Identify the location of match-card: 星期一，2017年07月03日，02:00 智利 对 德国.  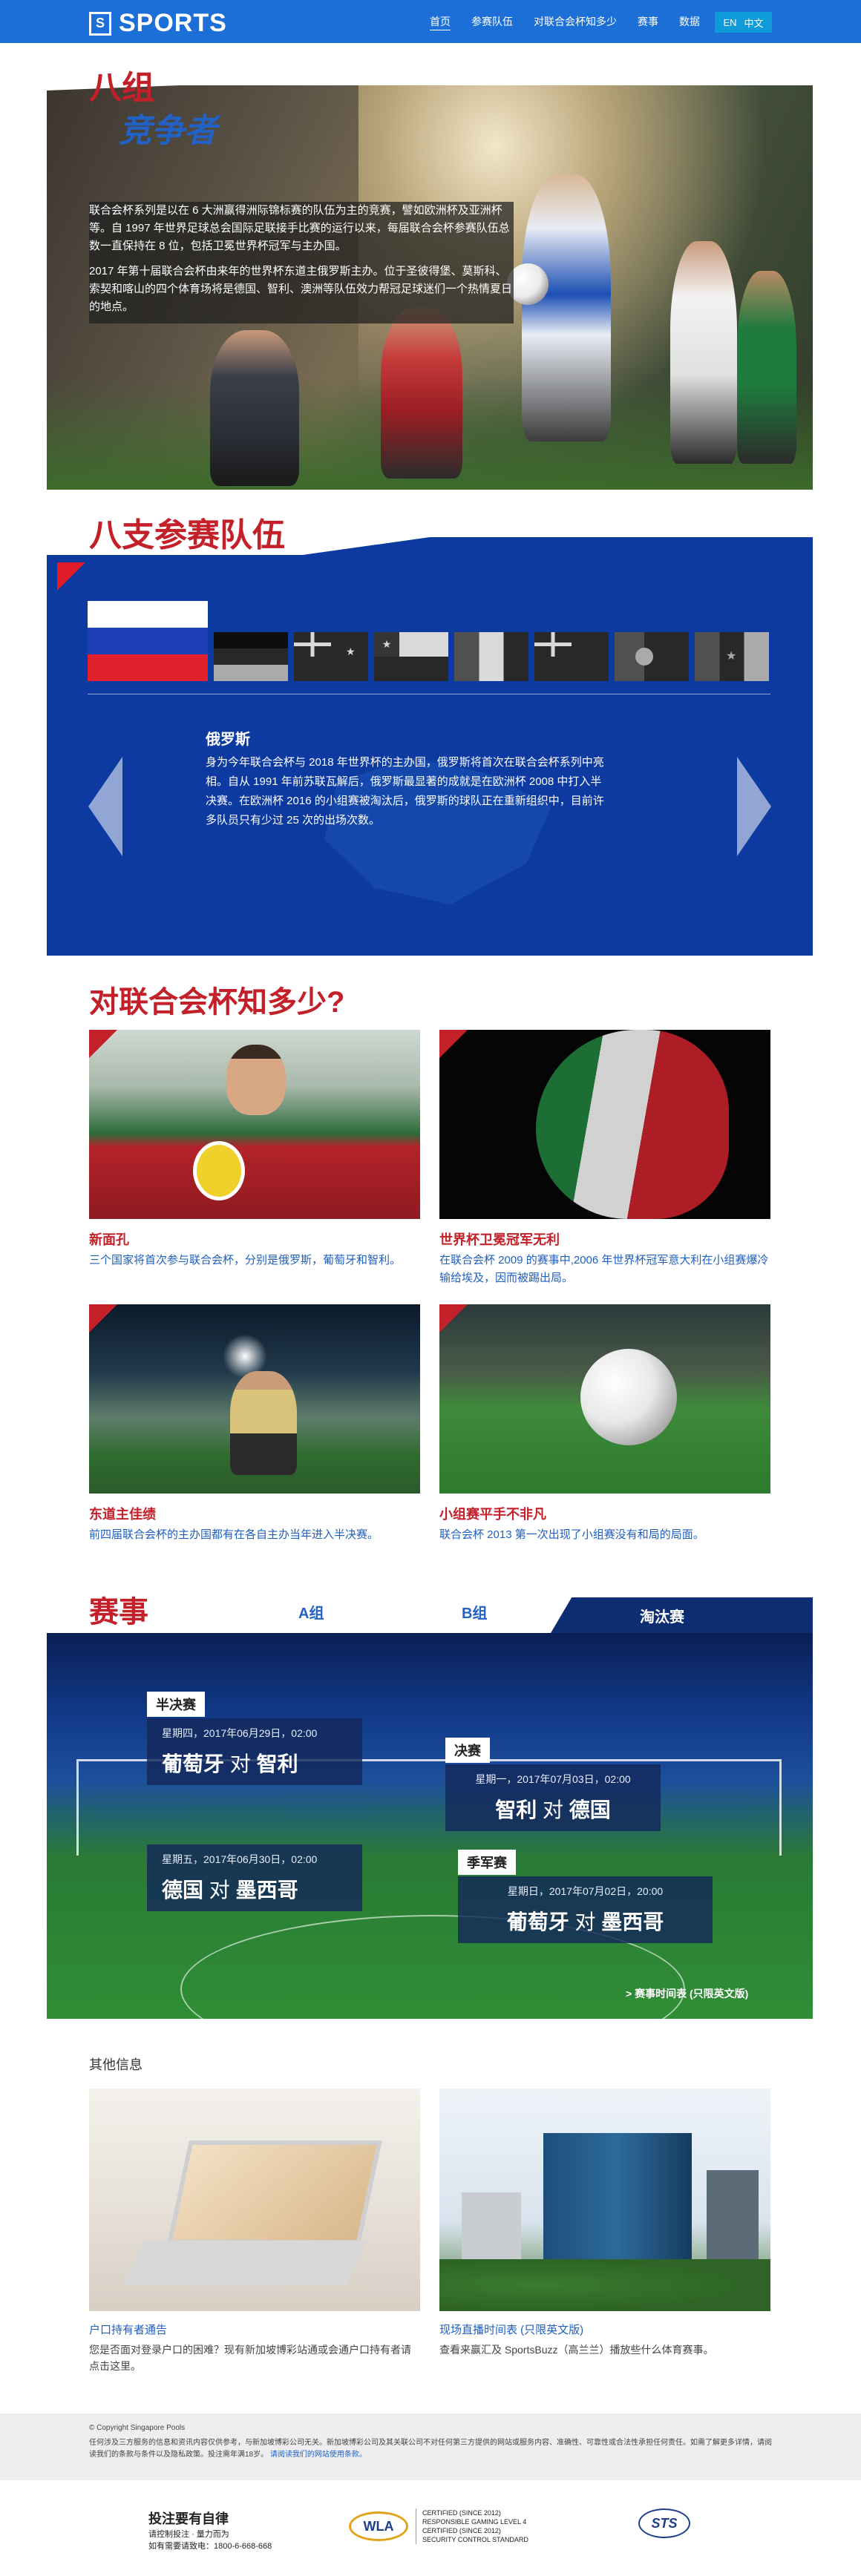
(553, 1798).